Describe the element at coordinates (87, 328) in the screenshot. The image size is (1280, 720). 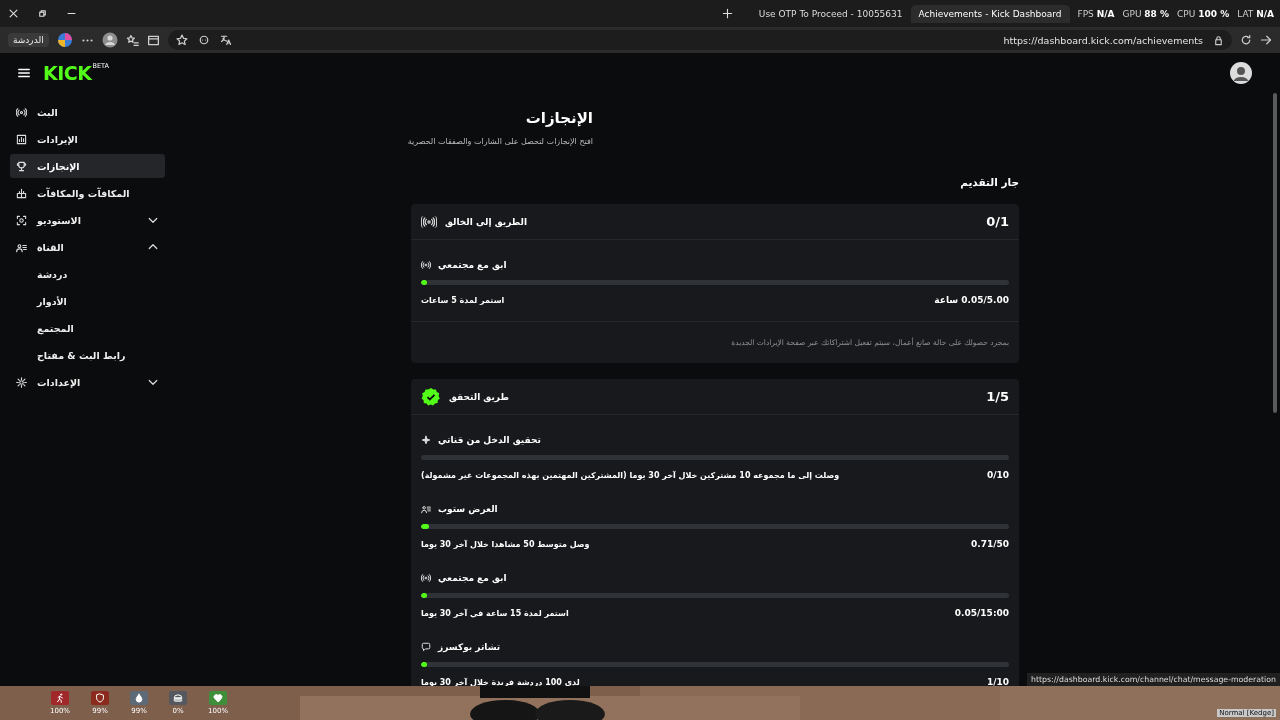
I see `sidebar-subitem: المجتمع` at that location.